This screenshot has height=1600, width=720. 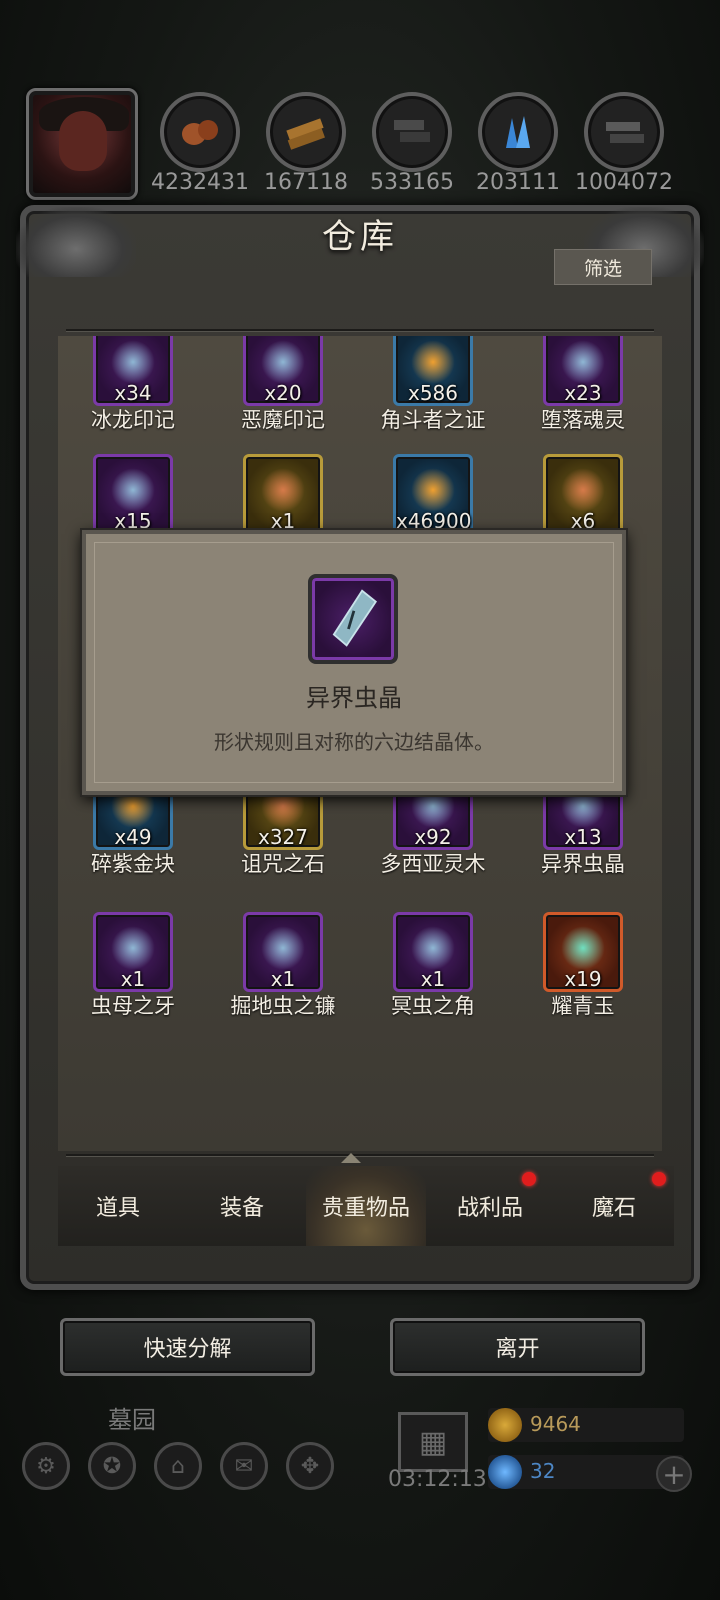 I want to click on map-icon: ✥, so click(x=310, y=1466).